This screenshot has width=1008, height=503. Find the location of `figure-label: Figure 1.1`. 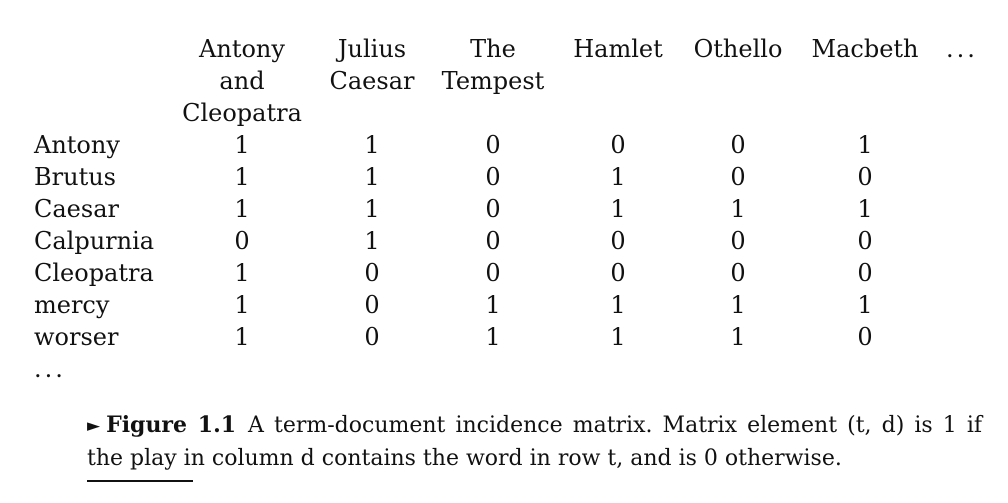

figure-label: Figure 1.1 is located at coordinates (171, 425).